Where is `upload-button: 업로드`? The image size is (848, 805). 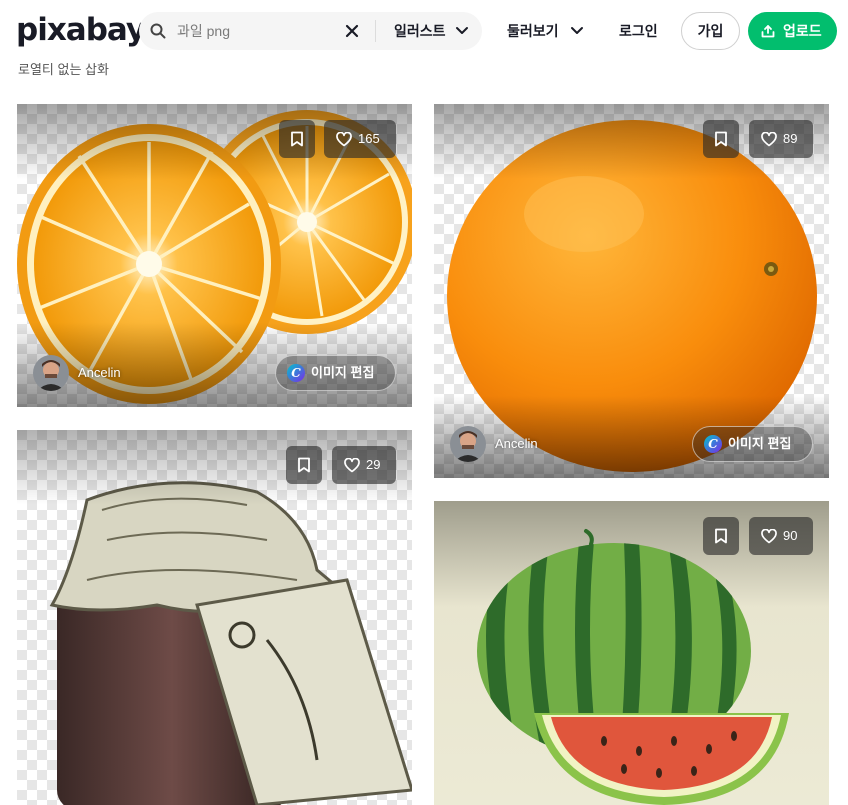
upload-button: 업로드 is located at coordinates (792, 31).